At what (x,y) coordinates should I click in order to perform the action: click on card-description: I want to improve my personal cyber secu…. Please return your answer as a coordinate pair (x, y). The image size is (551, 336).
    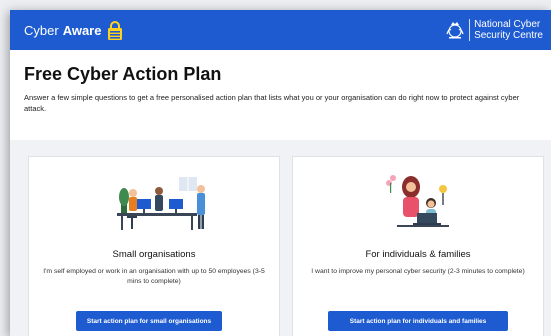
    Looking at the image, I should click on (418, 271).